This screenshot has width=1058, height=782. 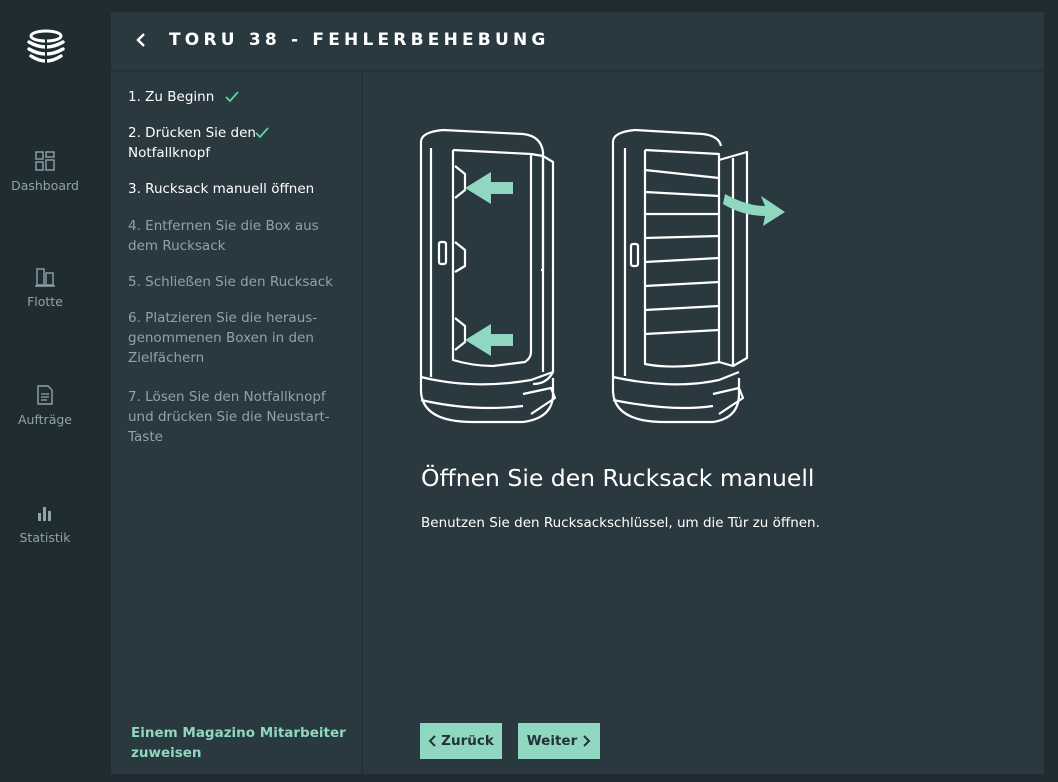 I want to click on chevron-left-icon, so click(x=432, y=741).